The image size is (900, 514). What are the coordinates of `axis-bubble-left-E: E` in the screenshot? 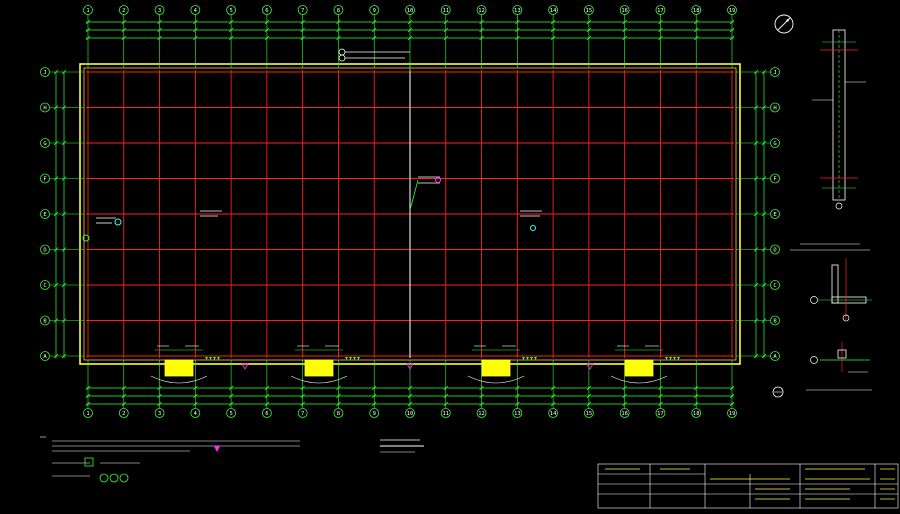 It's located at (45, 214).